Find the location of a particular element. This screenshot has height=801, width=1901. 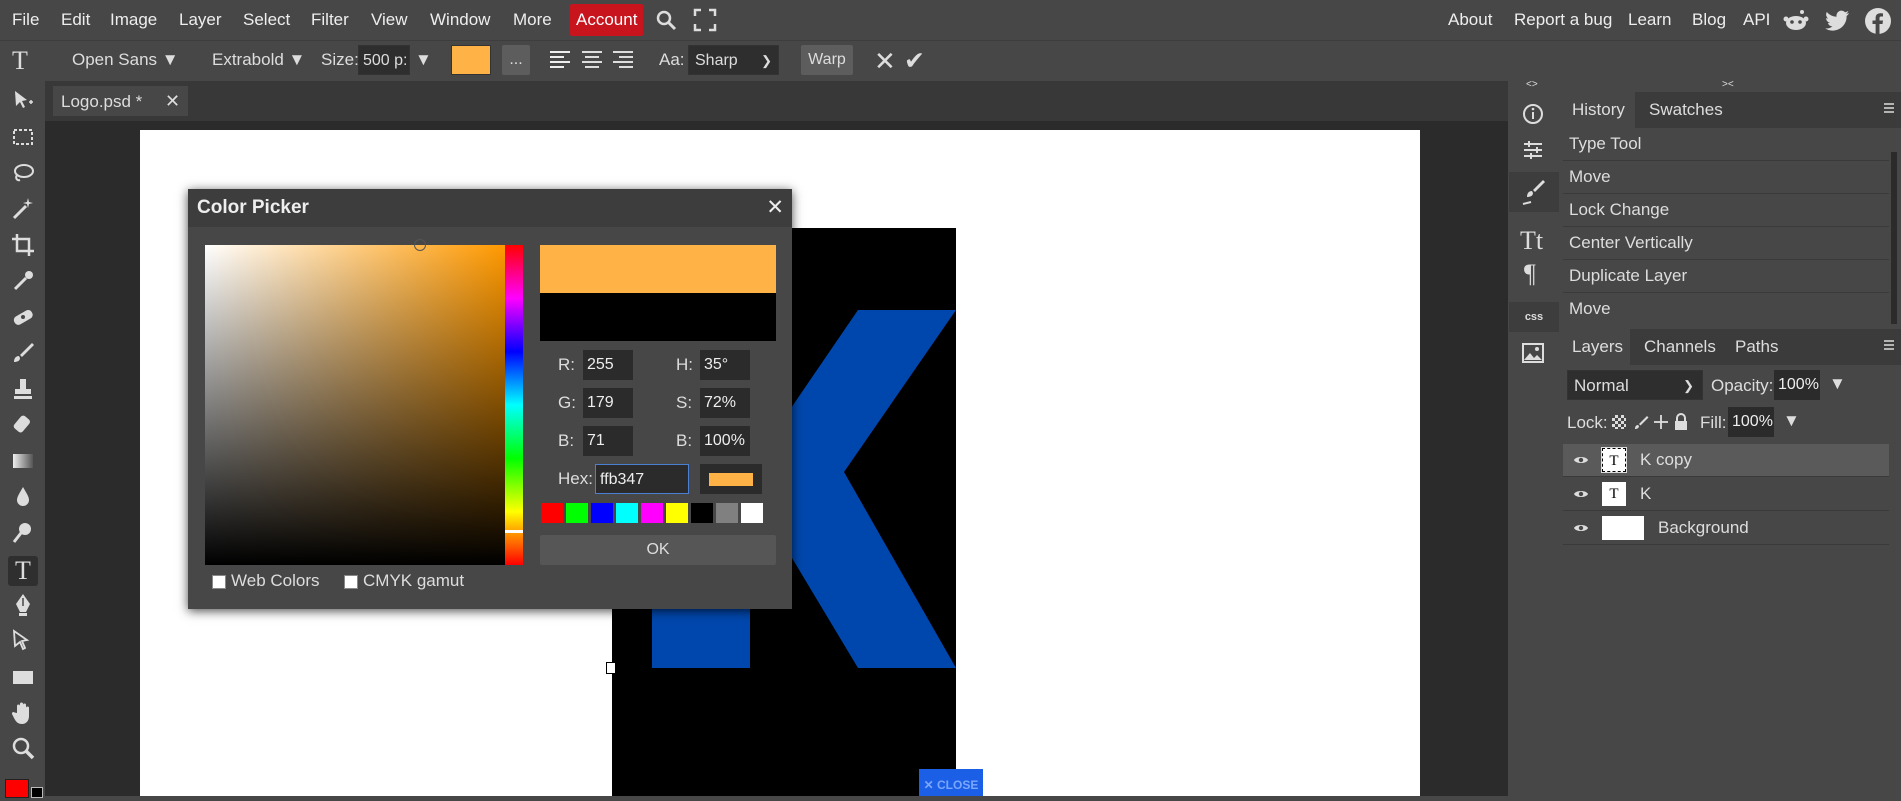

close-tab-icon: ✕ is located at coordinates (172, 101).